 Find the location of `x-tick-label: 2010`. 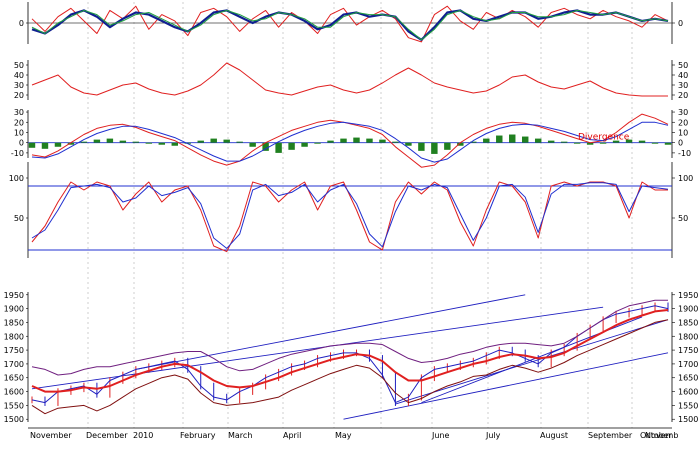

x-tick-label: 2010 is located at coordinates (143, 435).